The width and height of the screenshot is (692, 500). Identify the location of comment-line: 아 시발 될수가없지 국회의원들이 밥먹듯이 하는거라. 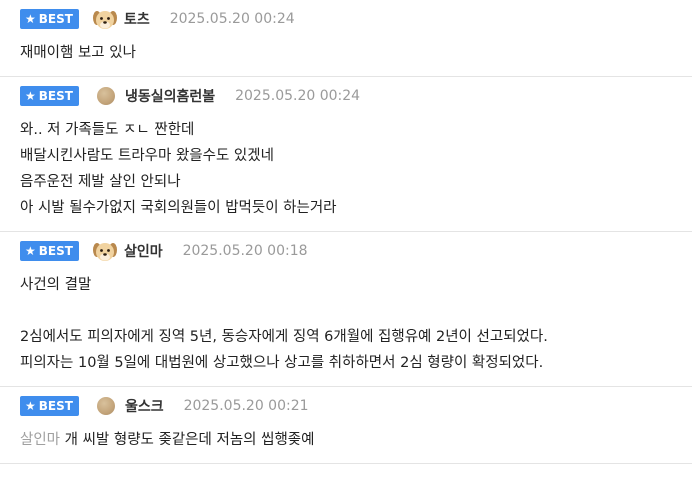
(178, 208).